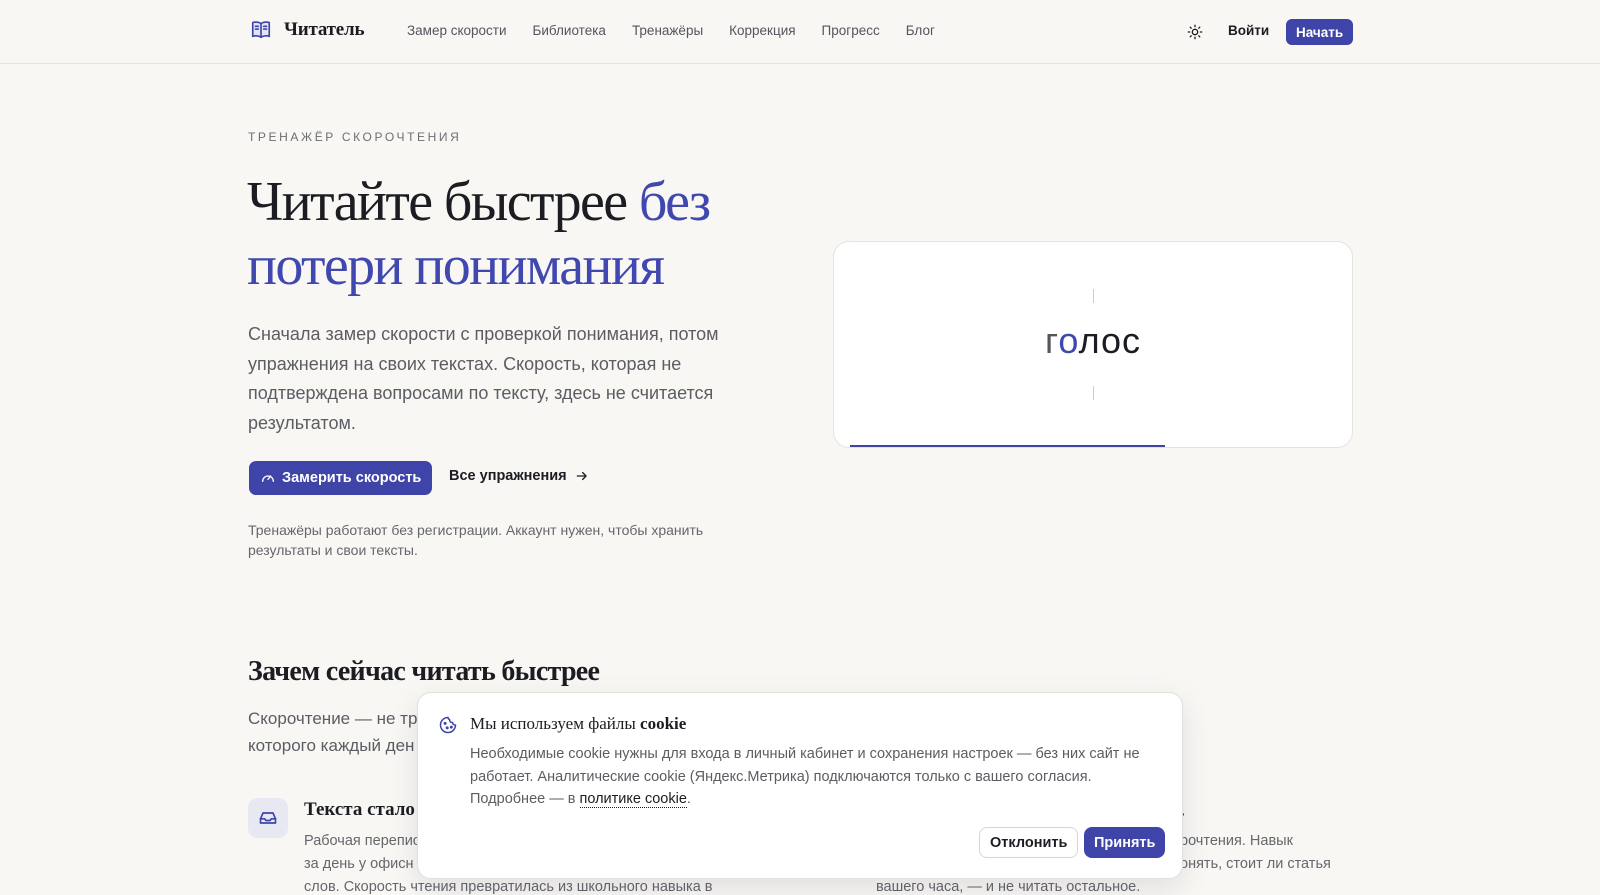 Image resolution: width=1600 pixels, height=895 pixels. I want to click on focus-tick-top, so click(1093, 296).